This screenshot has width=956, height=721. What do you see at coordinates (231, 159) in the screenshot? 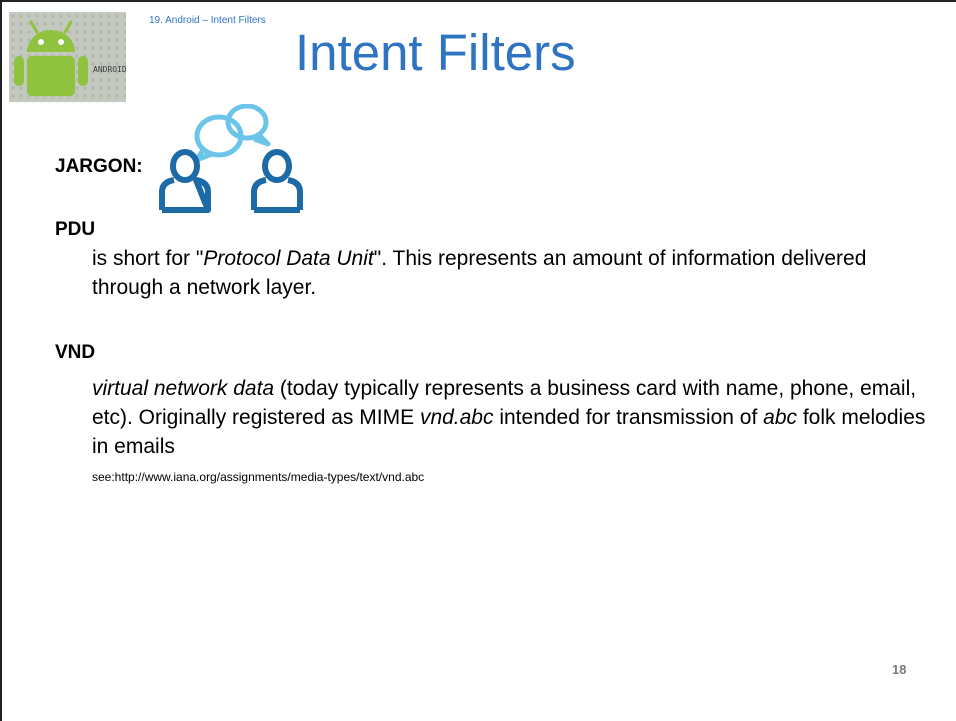
I see `people-chat-icon` at bounding box center [231, 159].